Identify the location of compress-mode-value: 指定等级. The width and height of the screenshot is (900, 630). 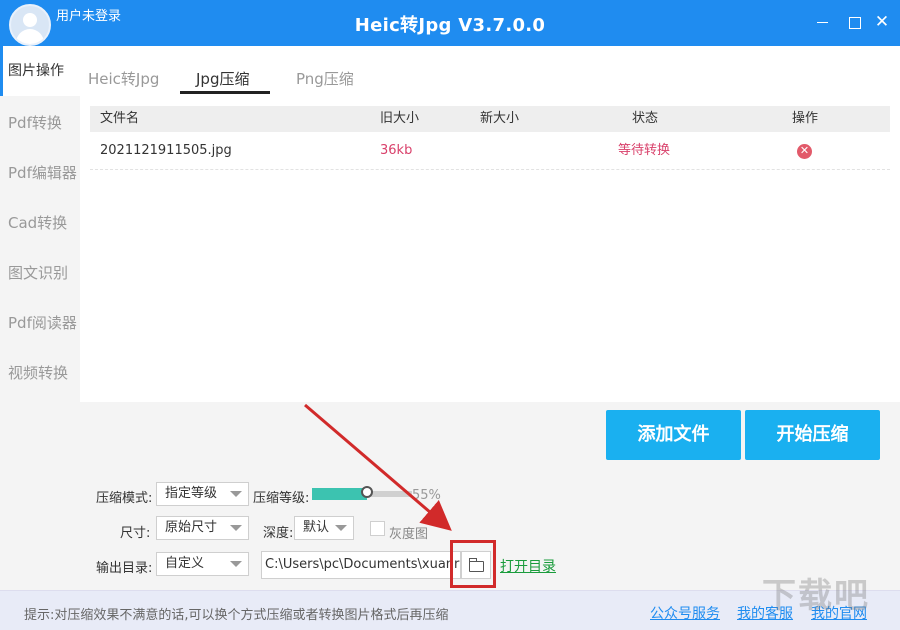
(191, 493).